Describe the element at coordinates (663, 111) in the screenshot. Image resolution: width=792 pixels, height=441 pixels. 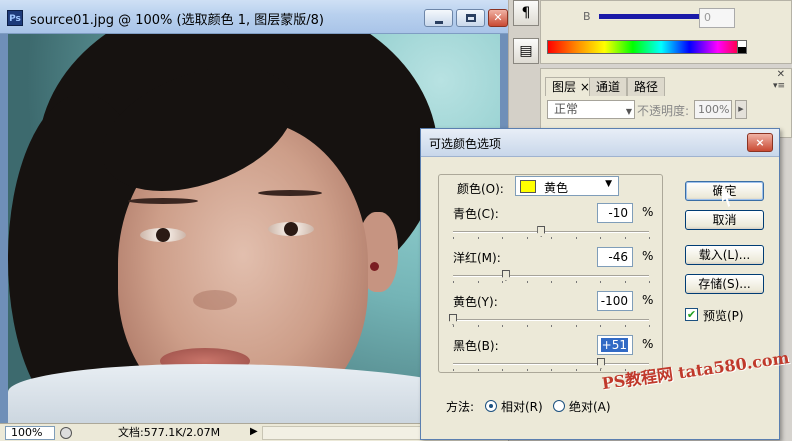
I see `opacity-label: 不透明度:` at that location.